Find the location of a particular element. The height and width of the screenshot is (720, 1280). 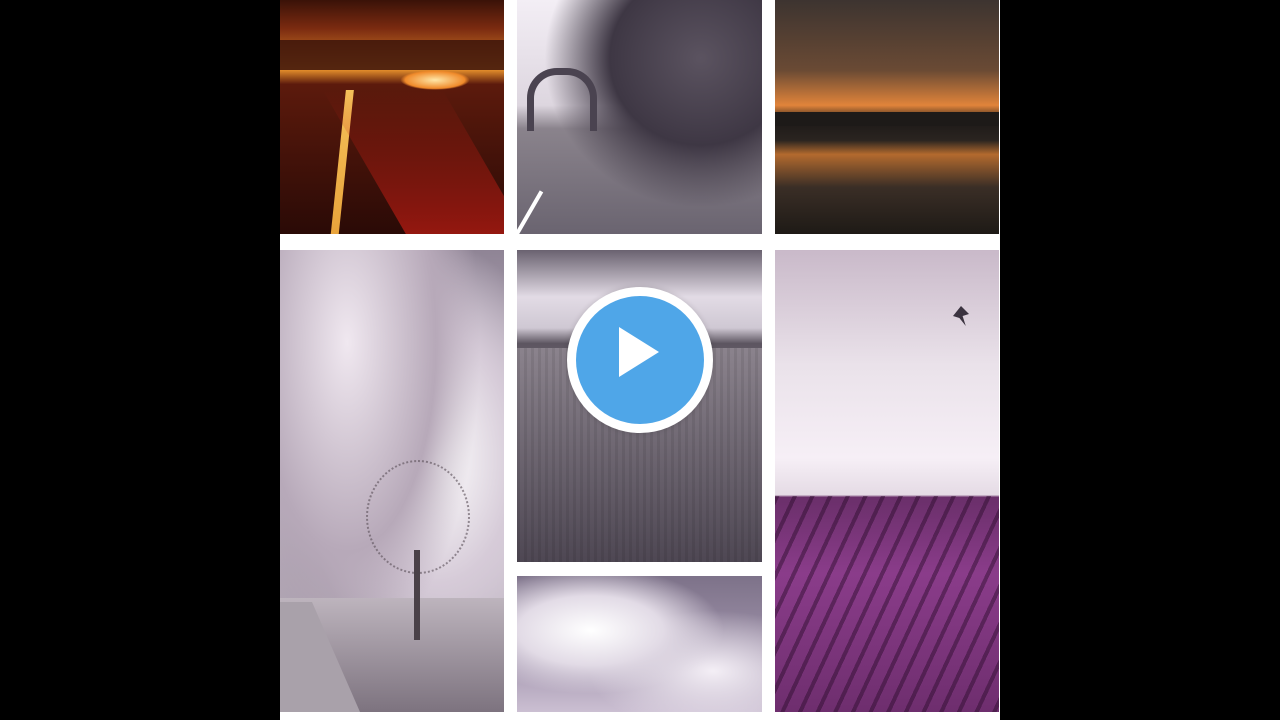

dashboard-shape is located at coordinates (392, 55).